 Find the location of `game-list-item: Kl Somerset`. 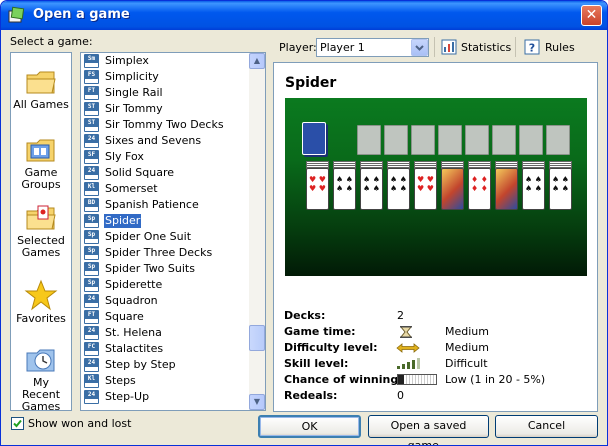

game-list-item: Kl Somerset is located at coordinates (165, 189).